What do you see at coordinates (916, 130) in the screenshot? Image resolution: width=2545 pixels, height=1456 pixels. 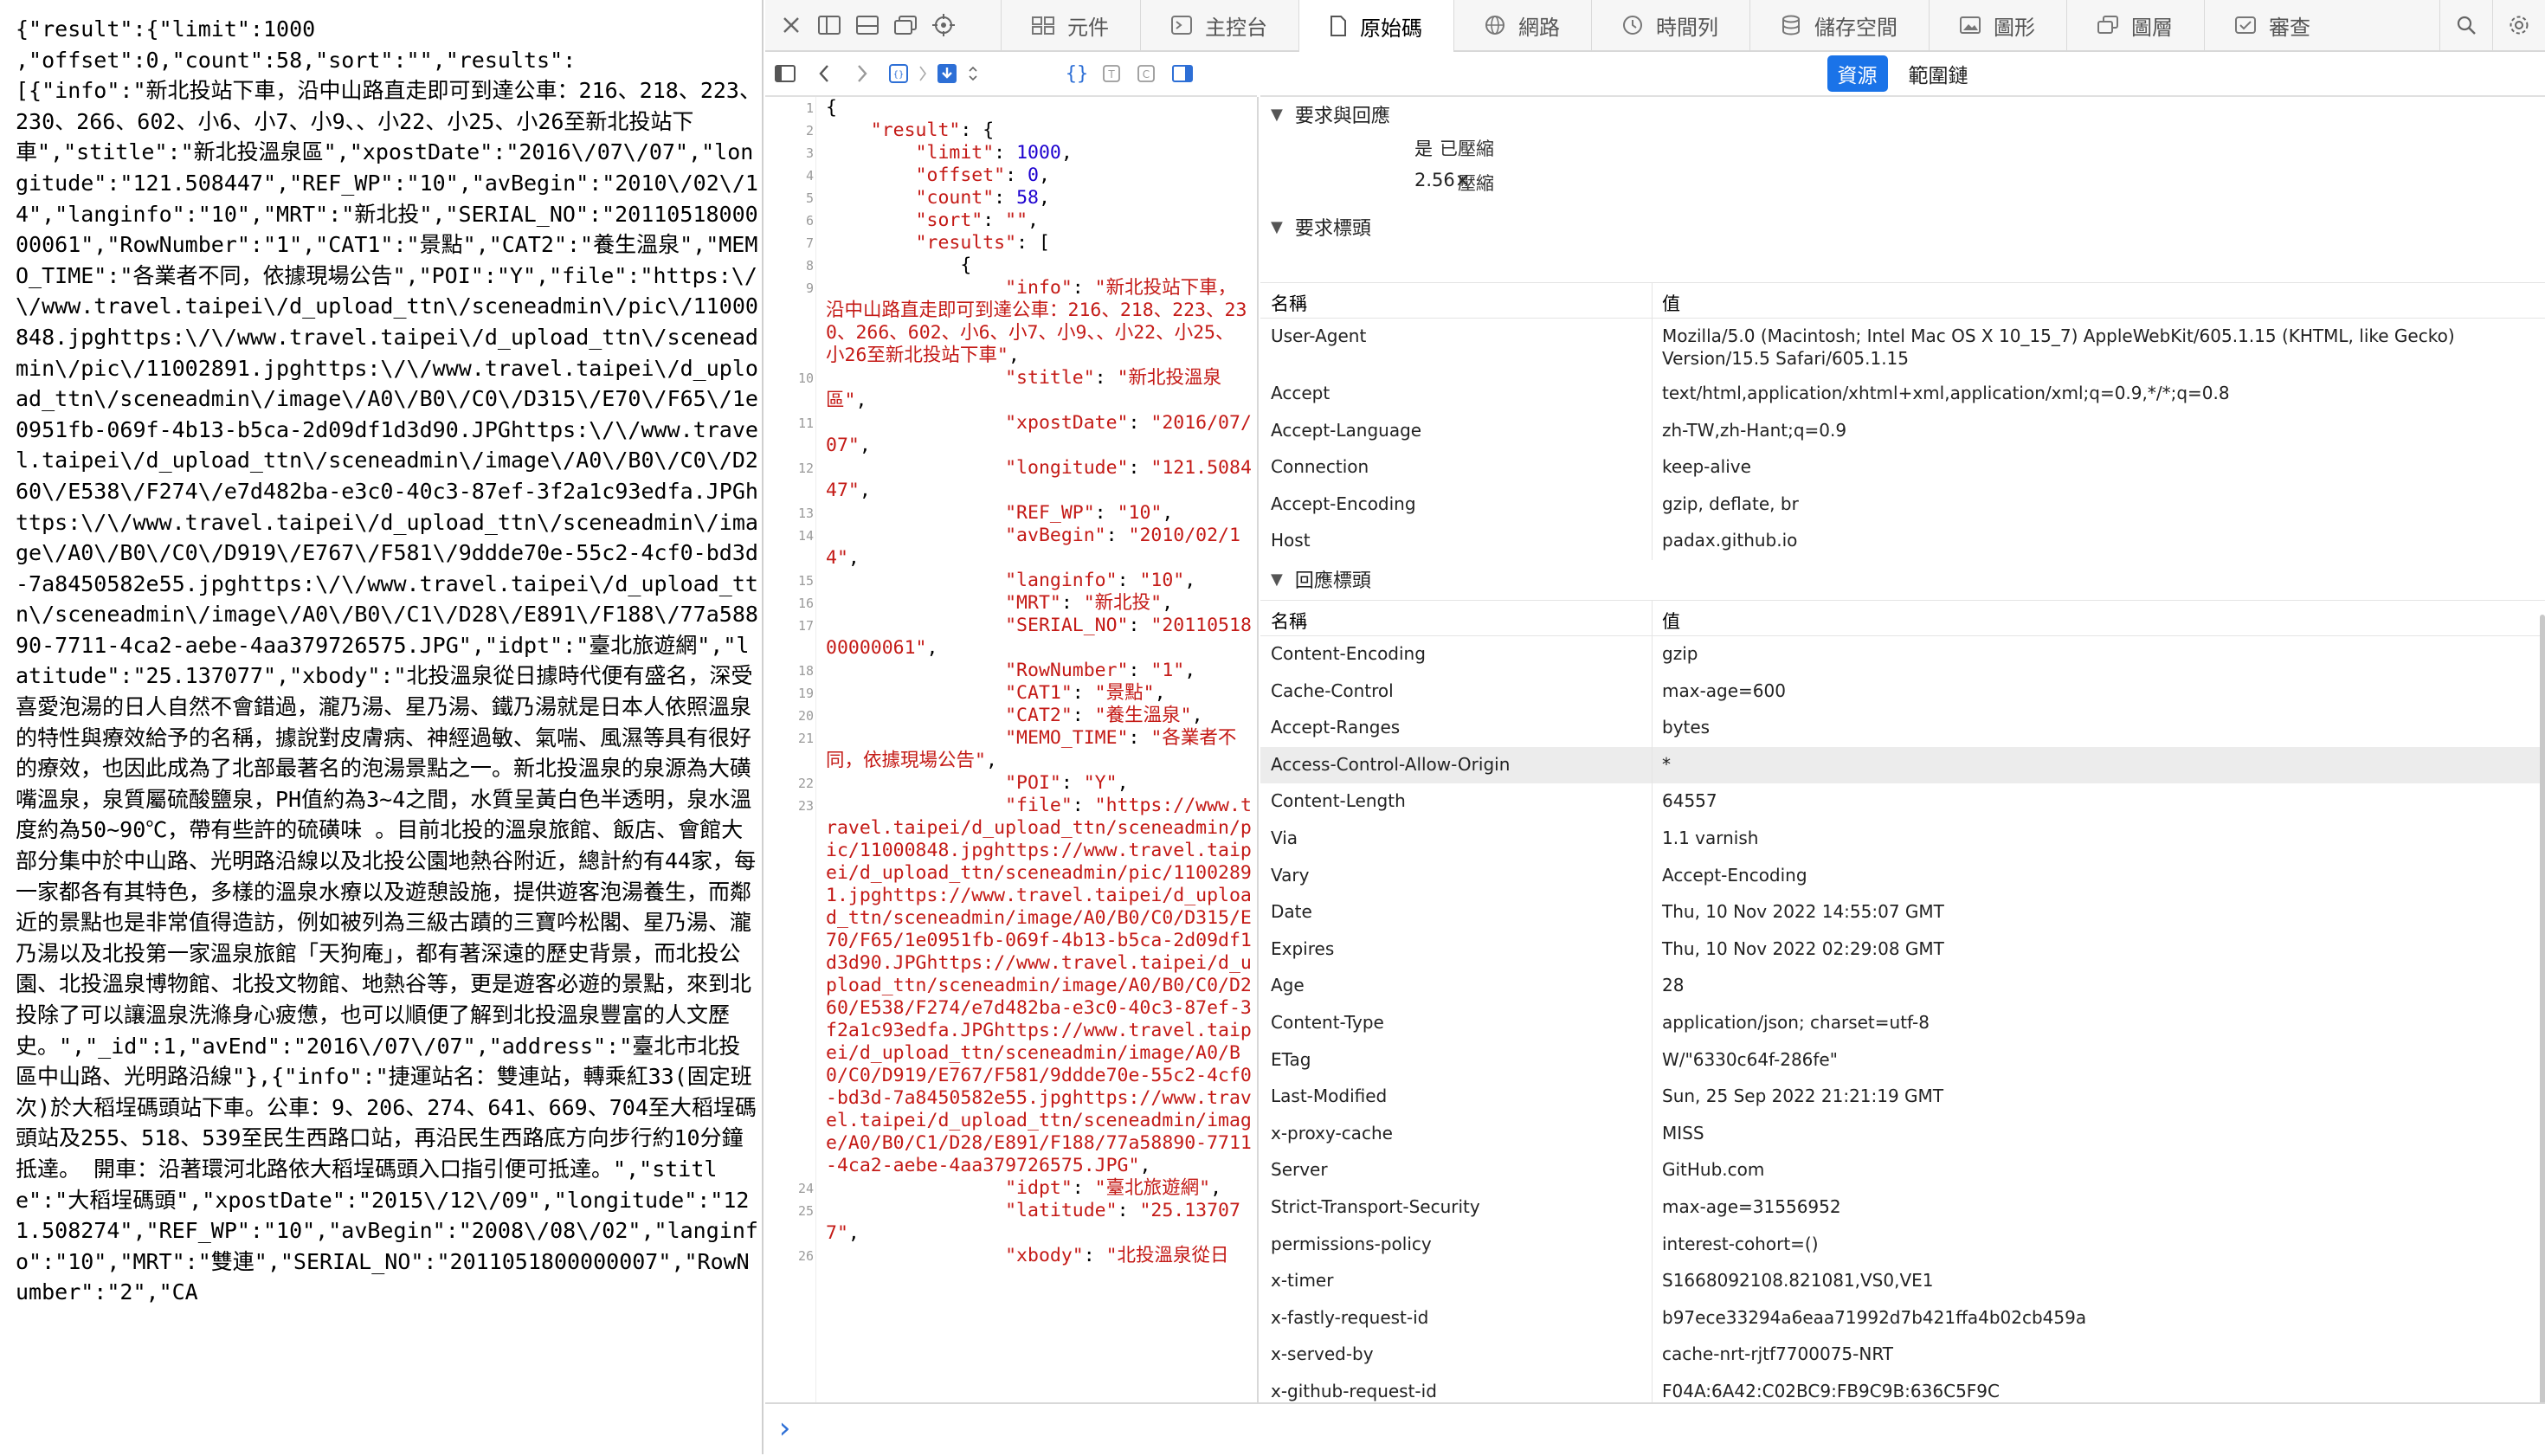 I see `code-string: "result"` at bounding box center [916, 130].